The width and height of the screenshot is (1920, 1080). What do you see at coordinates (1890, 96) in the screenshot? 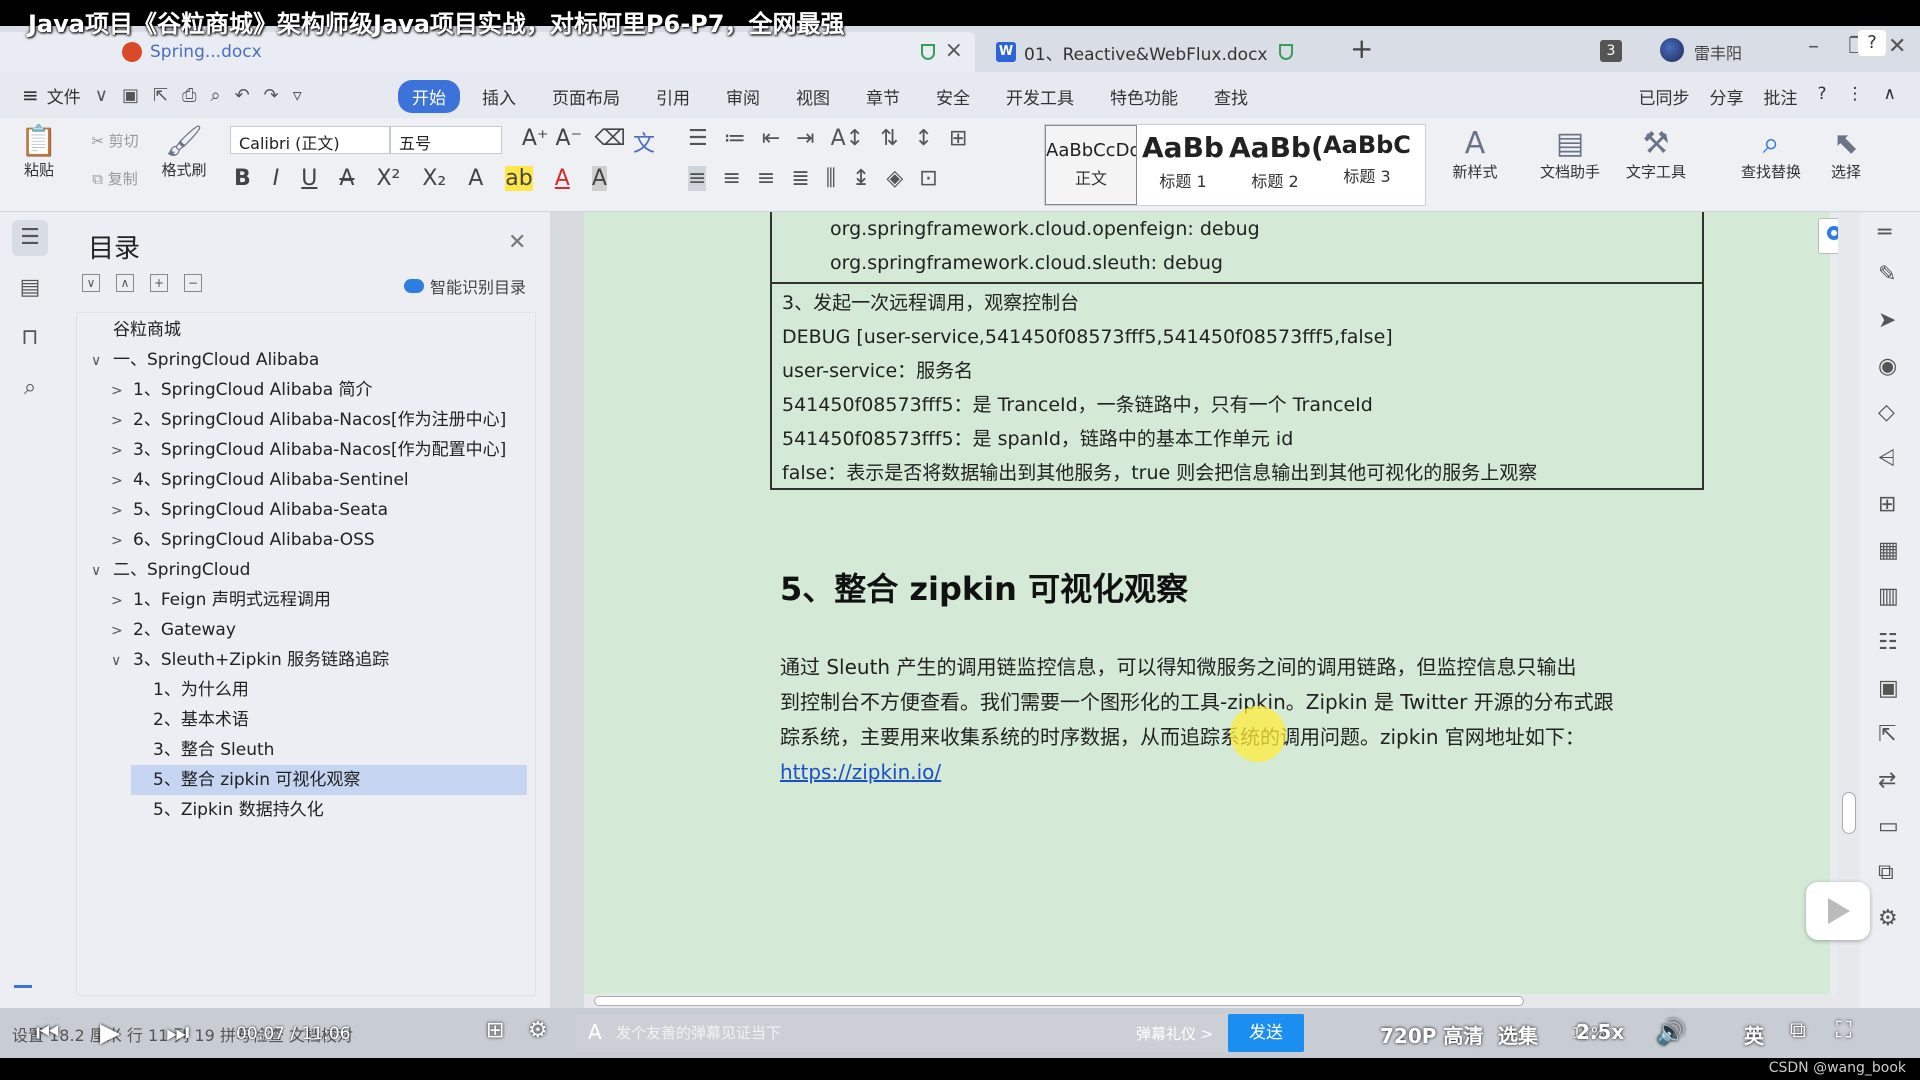
I see `collapse-ribbon-icon: ∧` at bounding box center [1890, 96].